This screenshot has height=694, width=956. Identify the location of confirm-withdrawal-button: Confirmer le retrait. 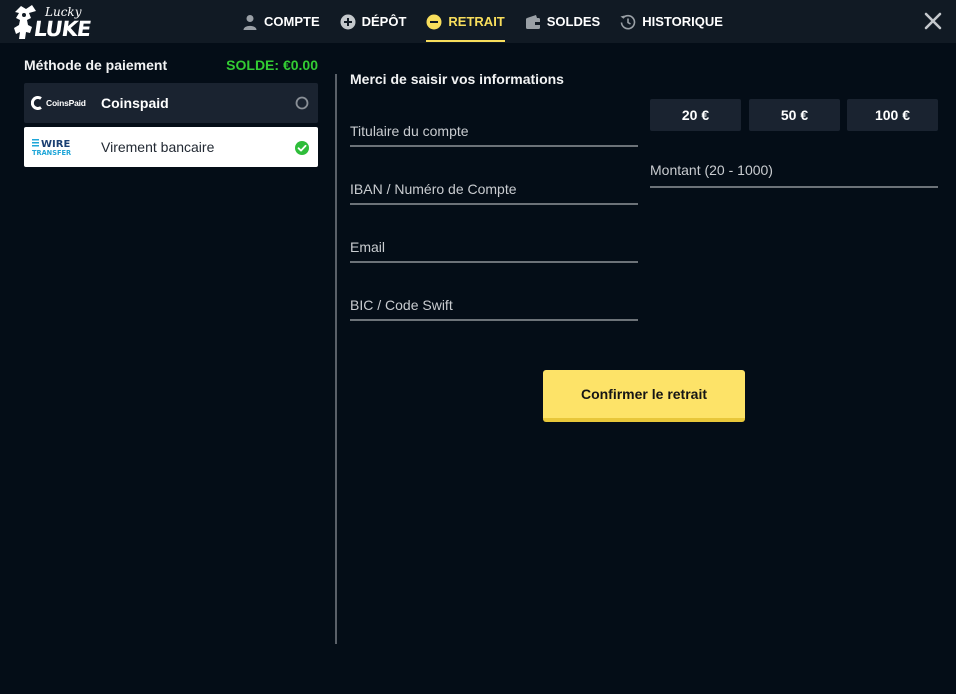
(644, 396).